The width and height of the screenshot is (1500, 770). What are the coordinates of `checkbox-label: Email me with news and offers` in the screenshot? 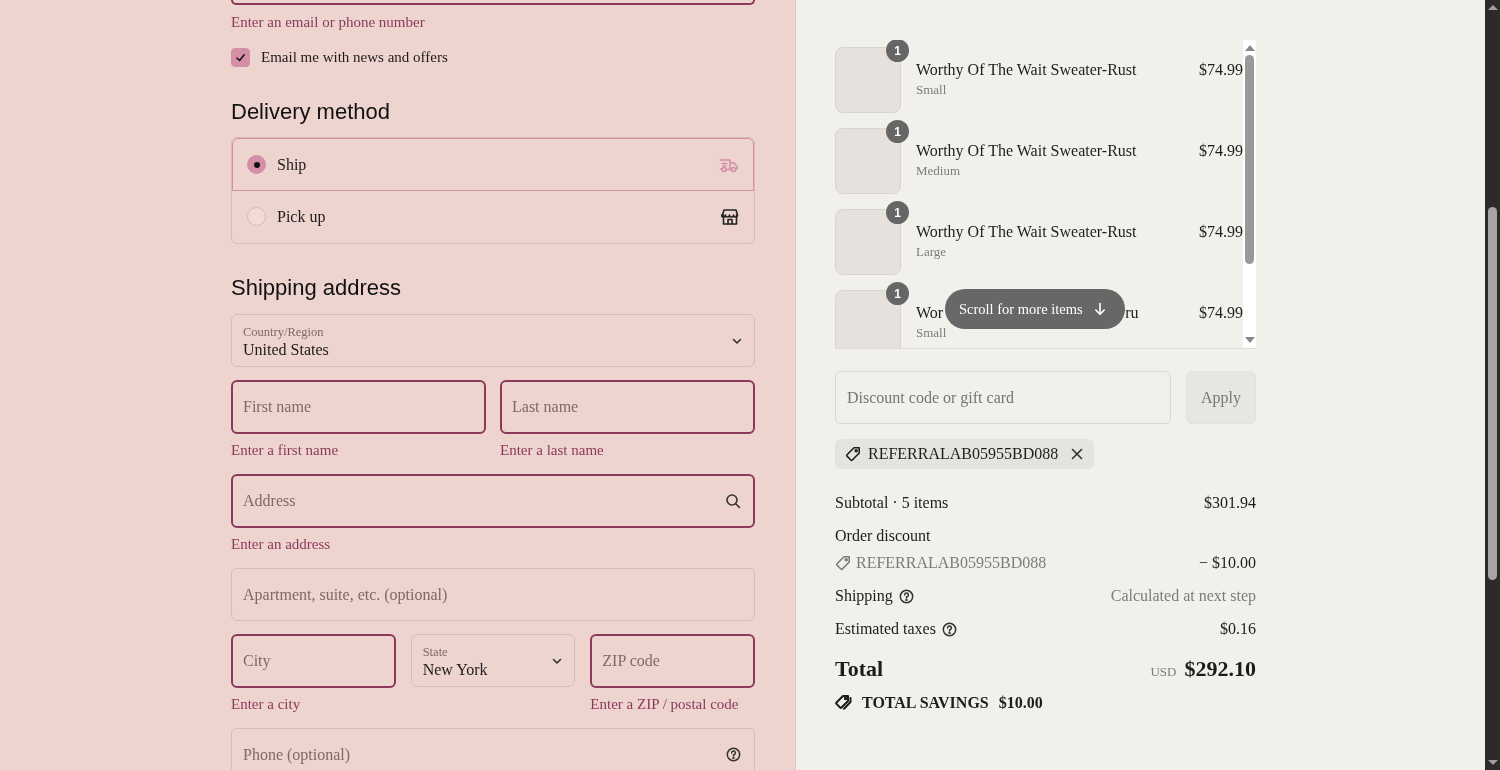 It's located at (354, 57).